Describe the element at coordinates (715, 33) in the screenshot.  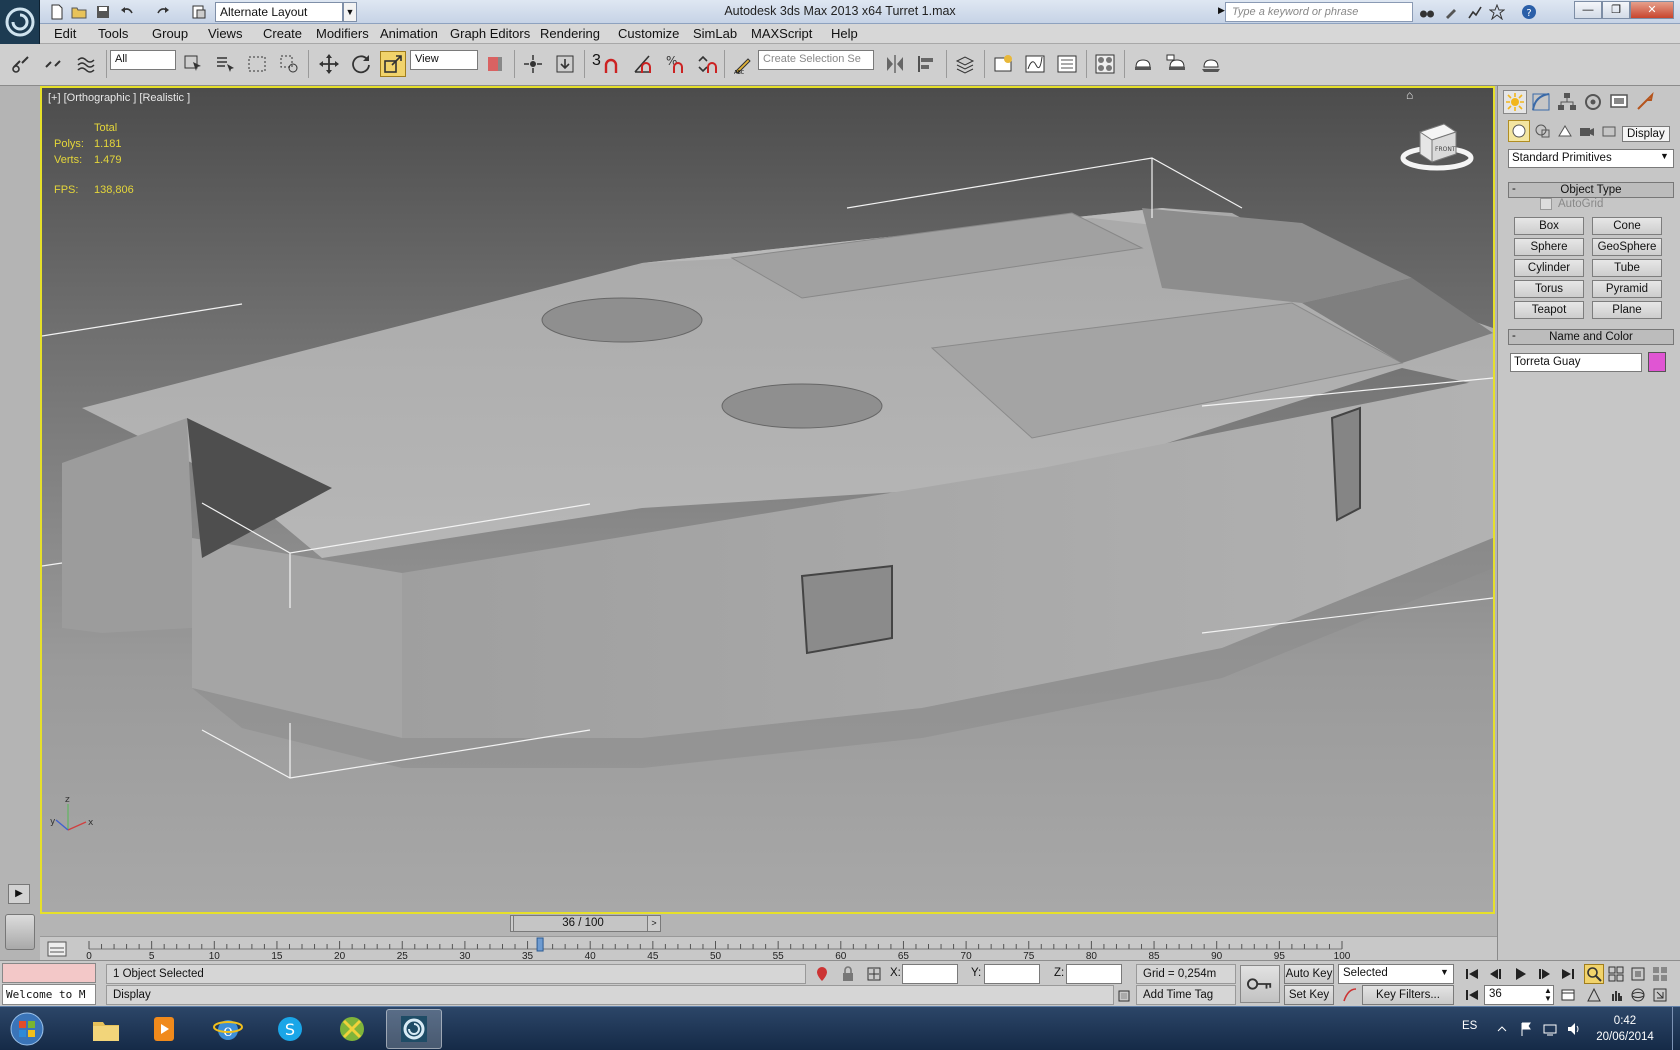
I see `menu-simlab: SimLab` at that location.